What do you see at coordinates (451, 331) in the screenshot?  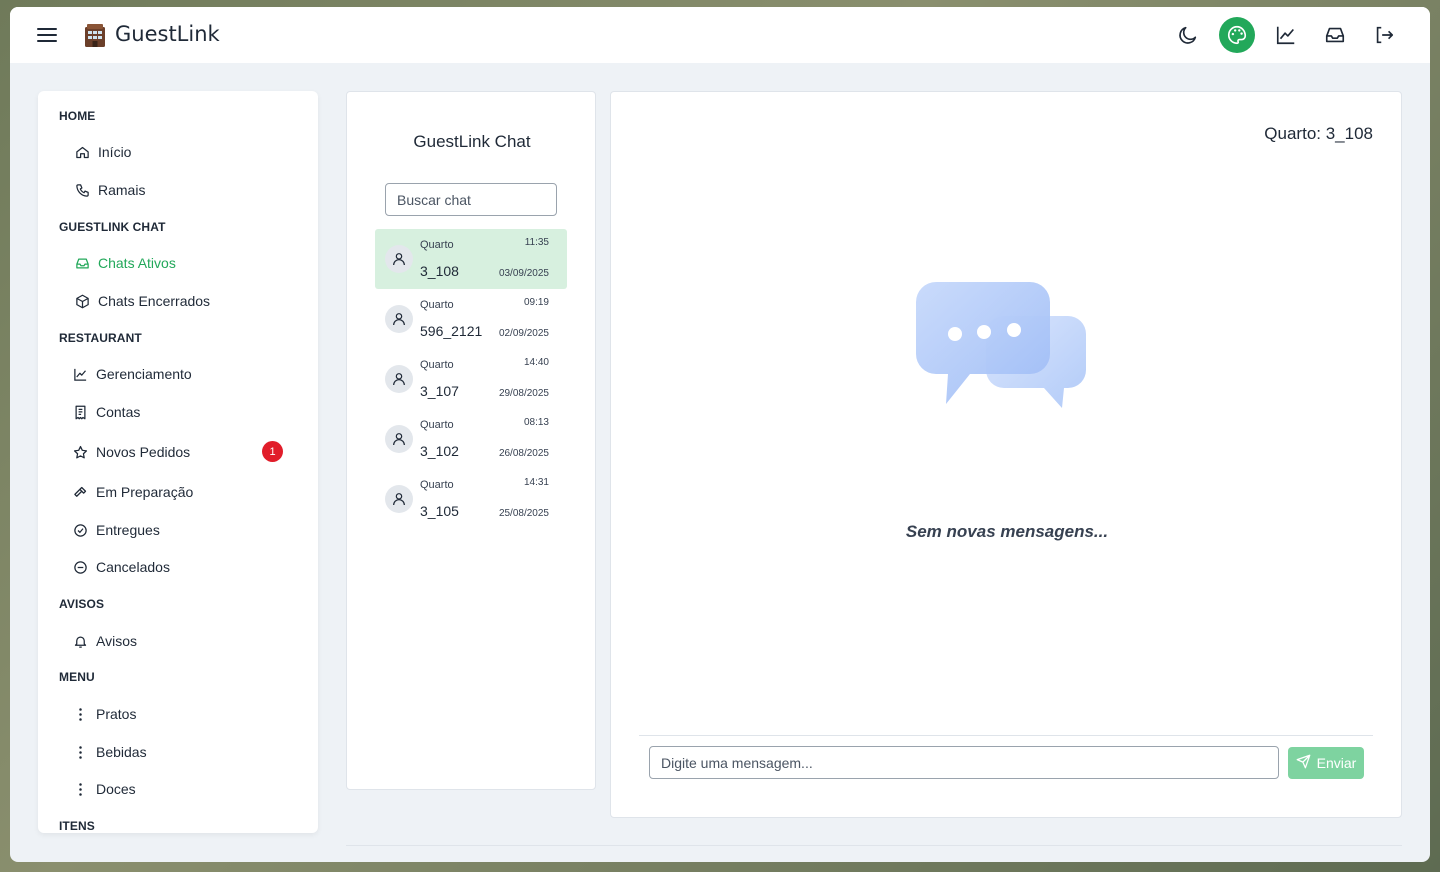 I see `chat-room: 596_2121` at bounding box center [451, 331].